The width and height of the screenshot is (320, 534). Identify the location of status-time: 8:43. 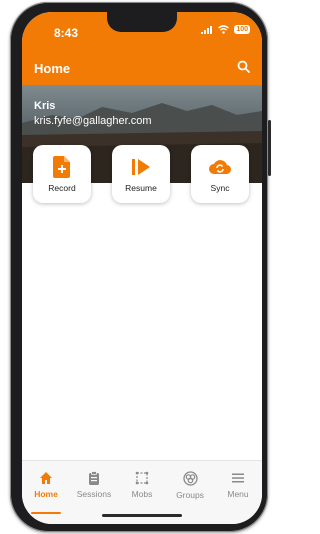
(66, 33).